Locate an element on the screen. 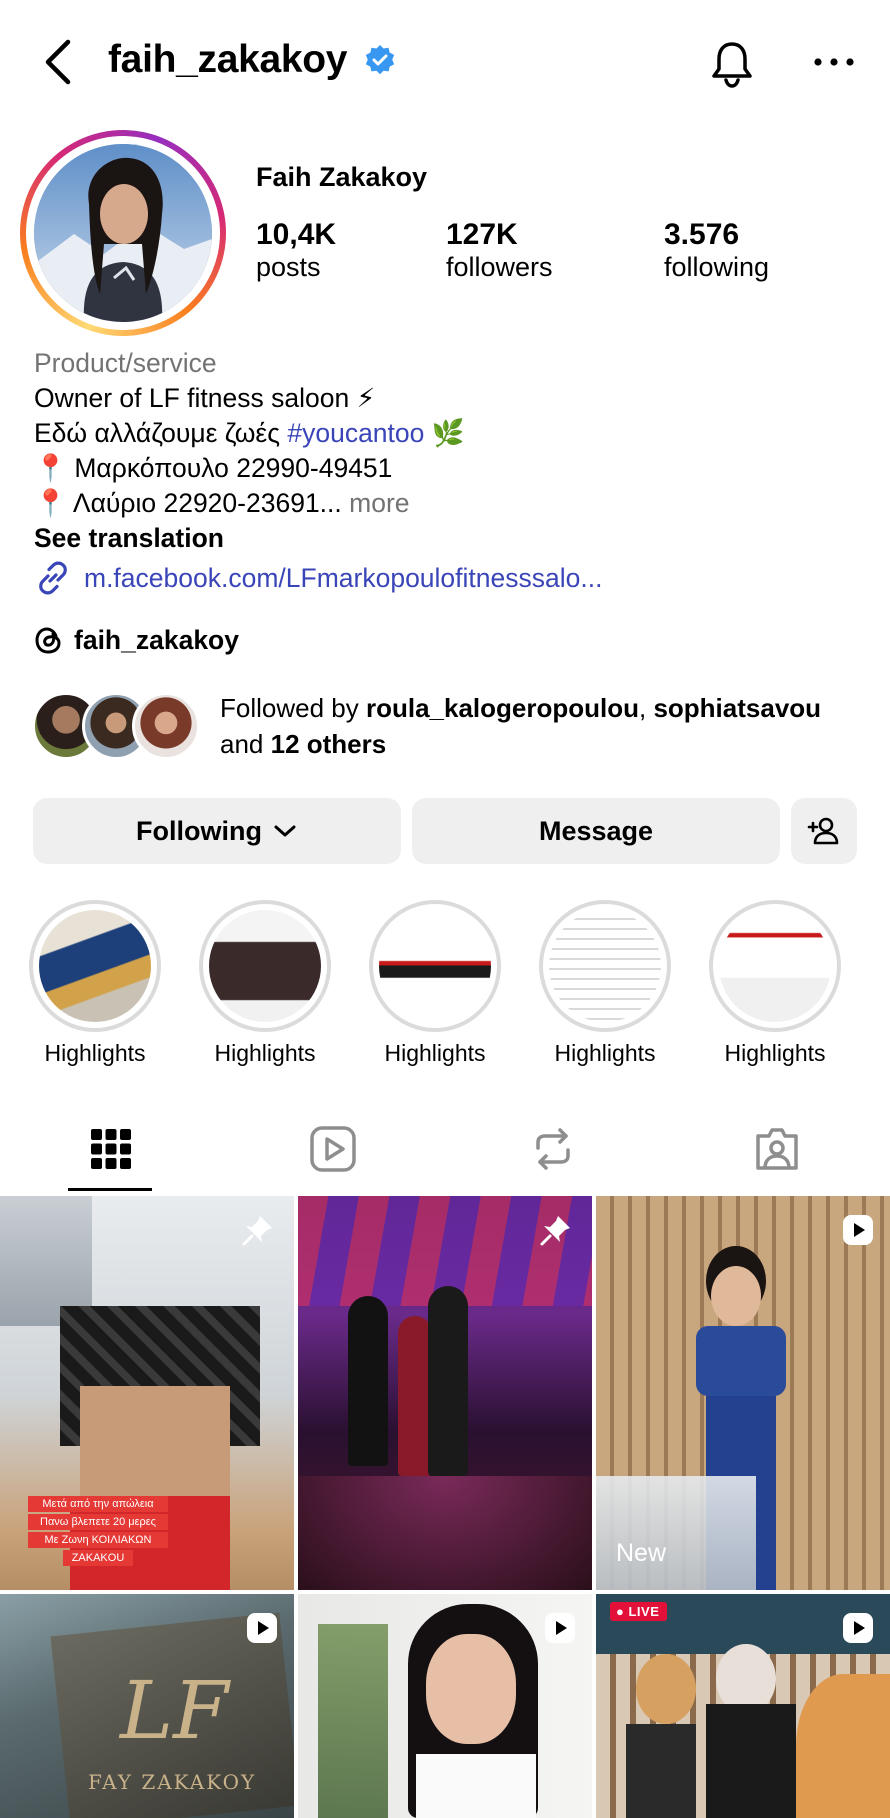 This screenshot has width=890, height=1818. chevron-down-icon is located at coordinates (285, 831).